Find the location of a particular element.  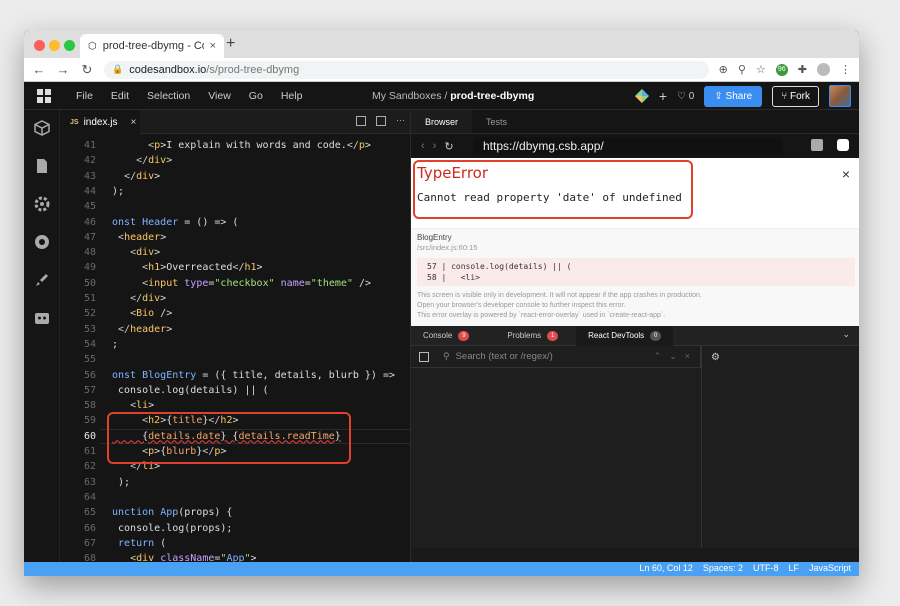

code-line: 42 </div> is located at coordinates (235, 160).